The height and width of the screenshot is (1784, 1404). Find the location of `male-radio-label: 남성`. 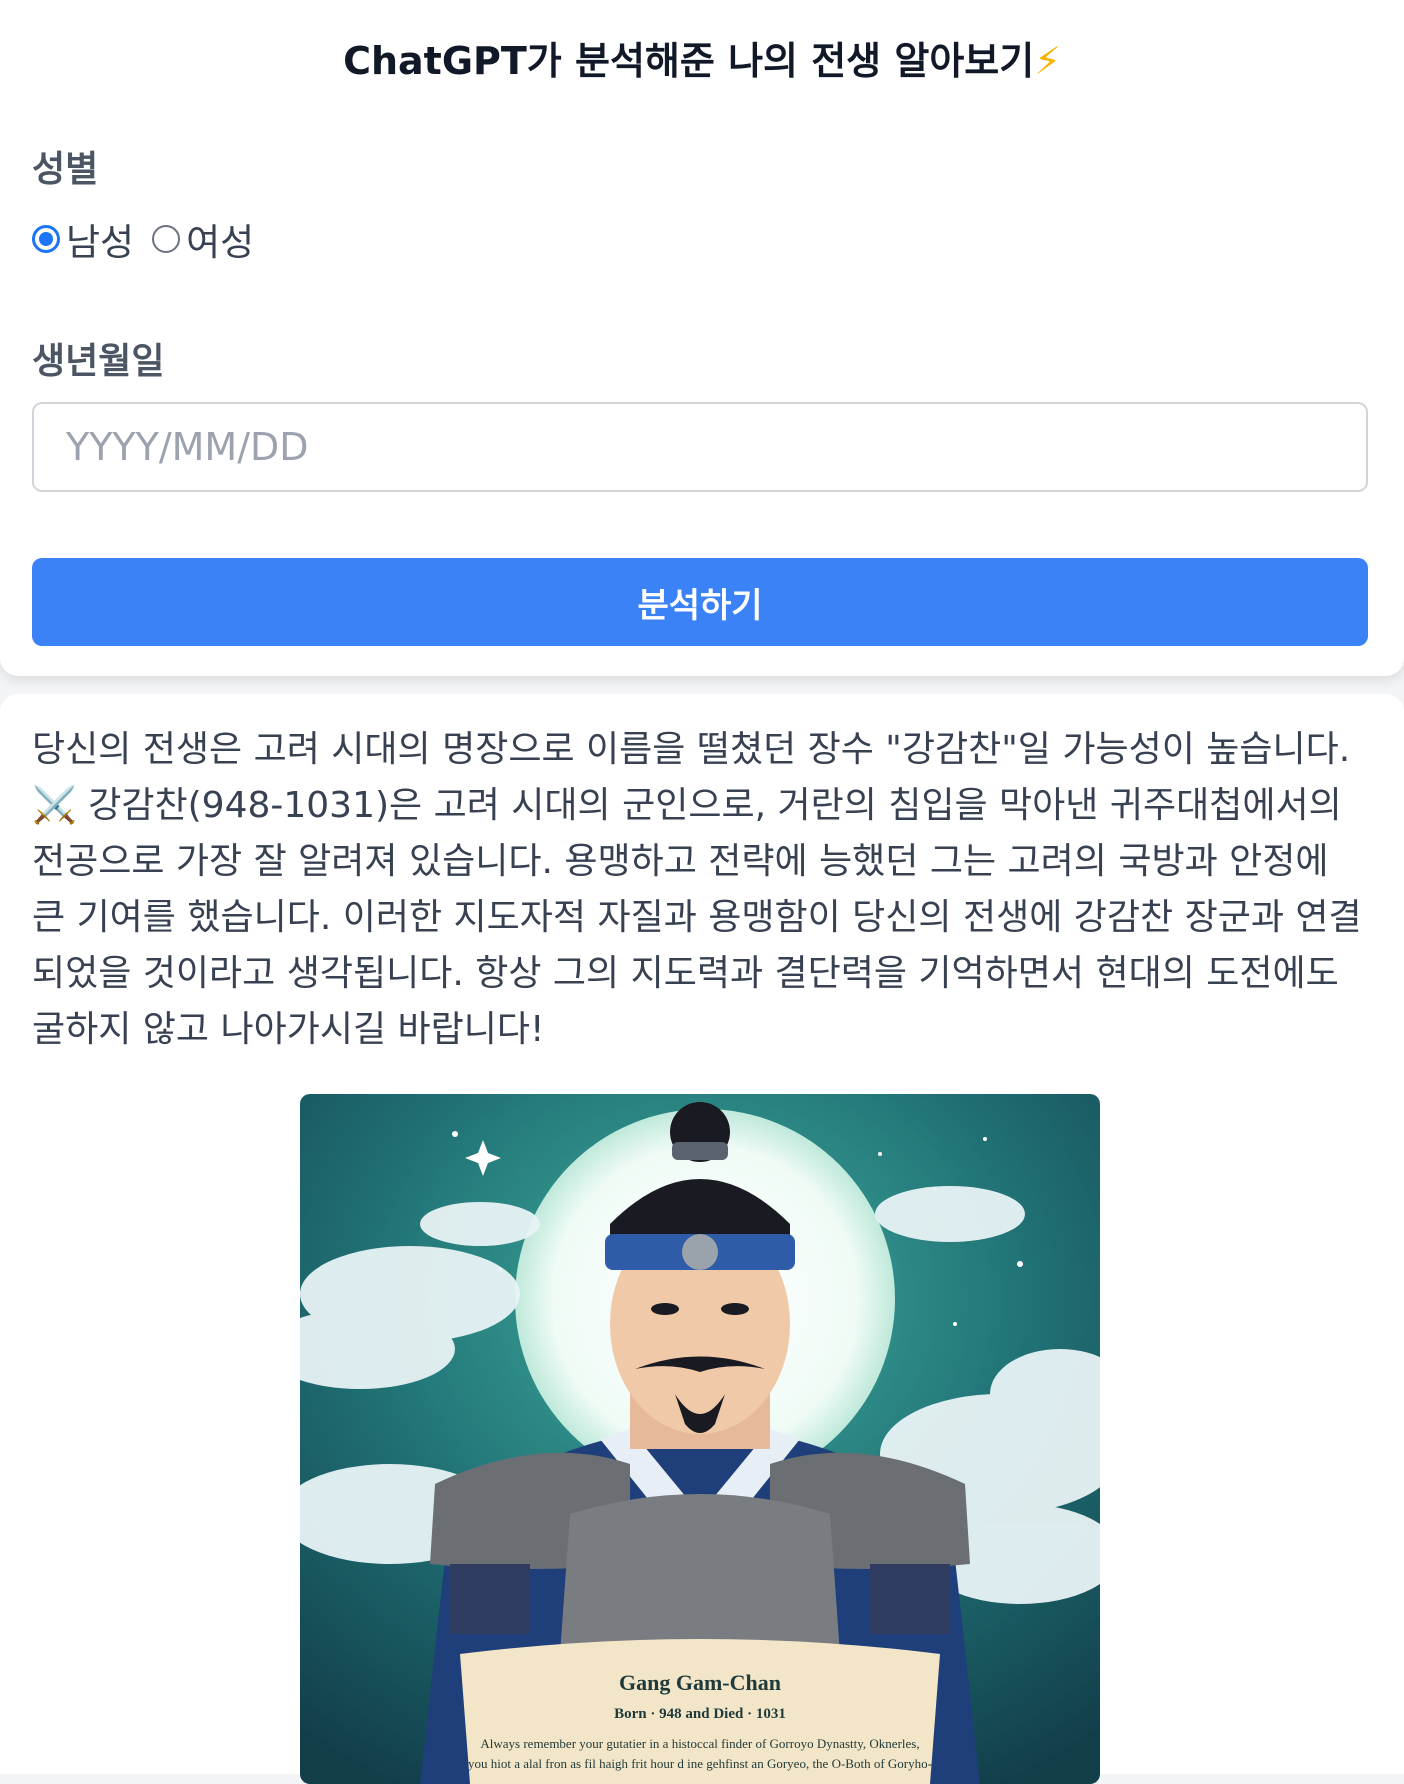

male-radio-label: 남성 is located at coordinates (100, 239).